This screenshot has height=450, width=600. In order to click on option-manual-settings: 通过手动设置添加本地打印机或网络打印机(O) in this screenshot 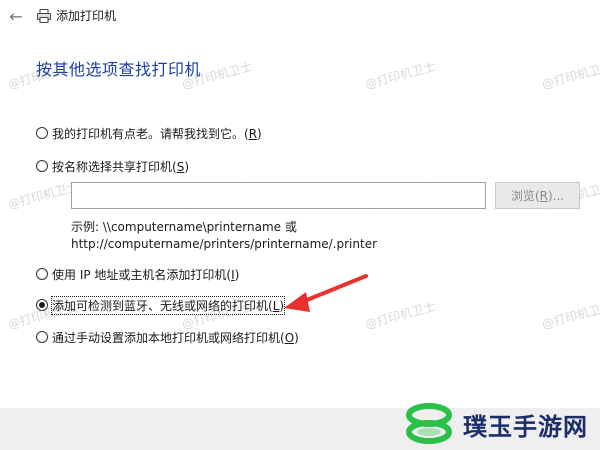, I will do `click(167, 337)`.